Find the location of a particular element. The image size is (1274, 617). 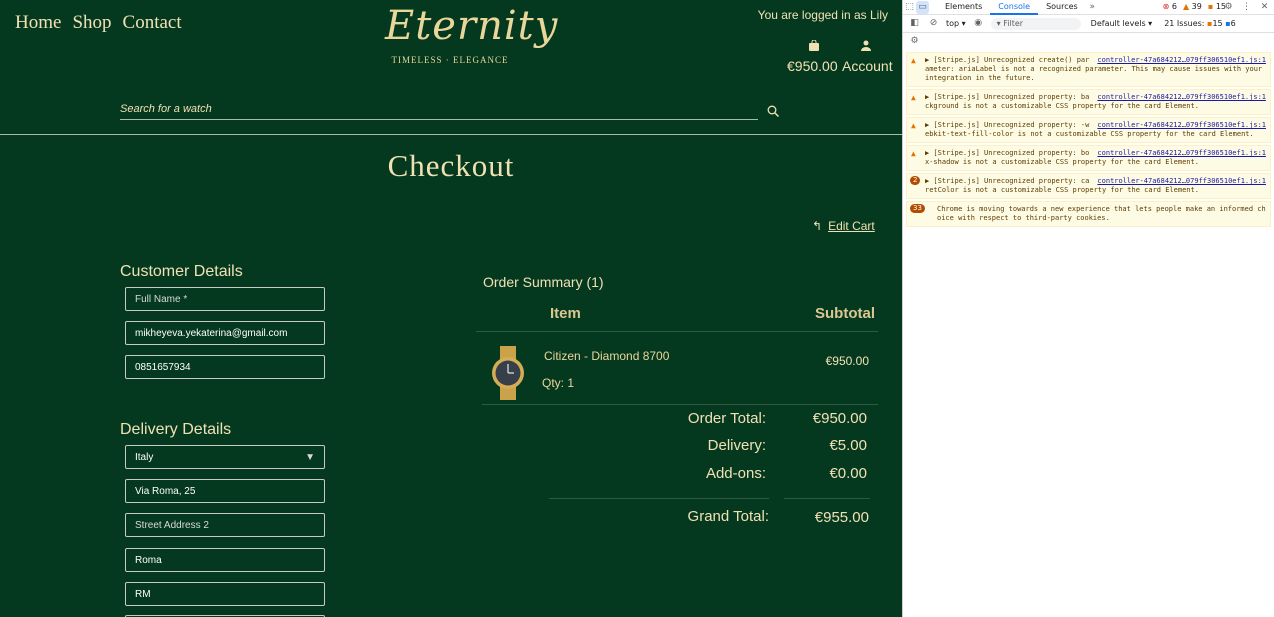

levels-select: Default levels ▾ is located at coordinates (1122, 23).